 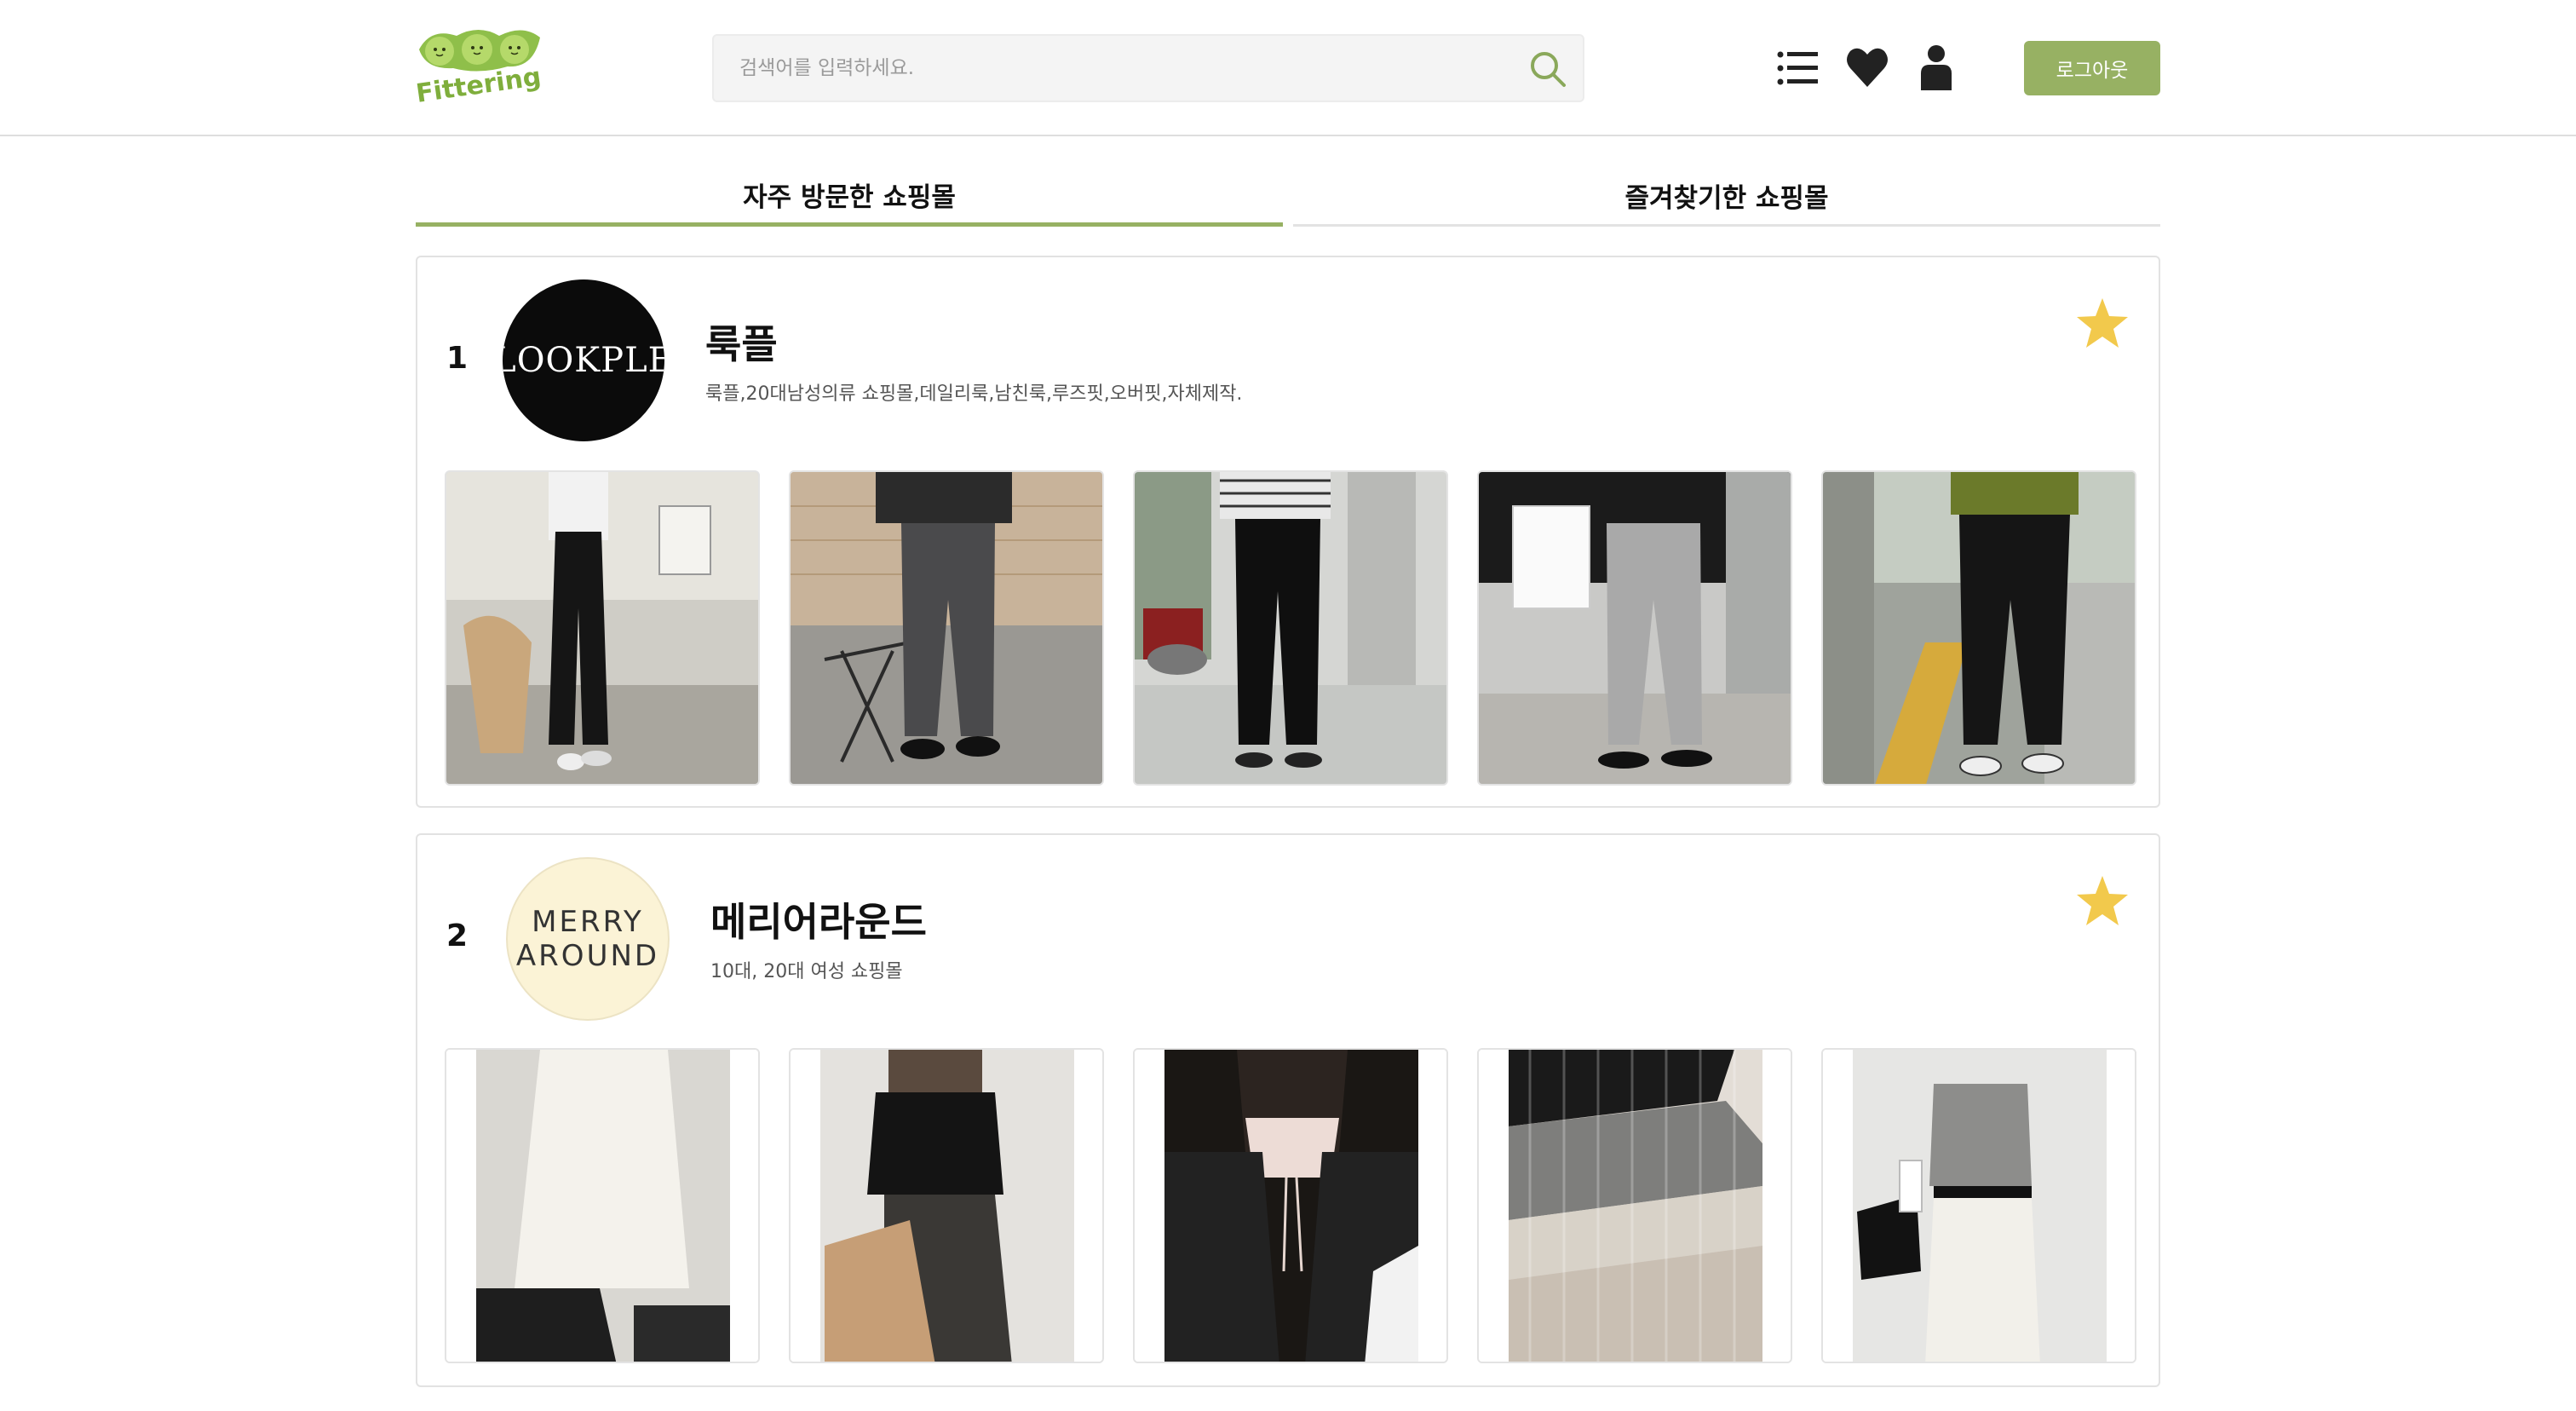 I want to click on shop-description: 룩플,20대남성의류 쇼핑몰,데일리룩,남친룩,루즈핏,오버핏,자체제작., so click(x=974, y=394).